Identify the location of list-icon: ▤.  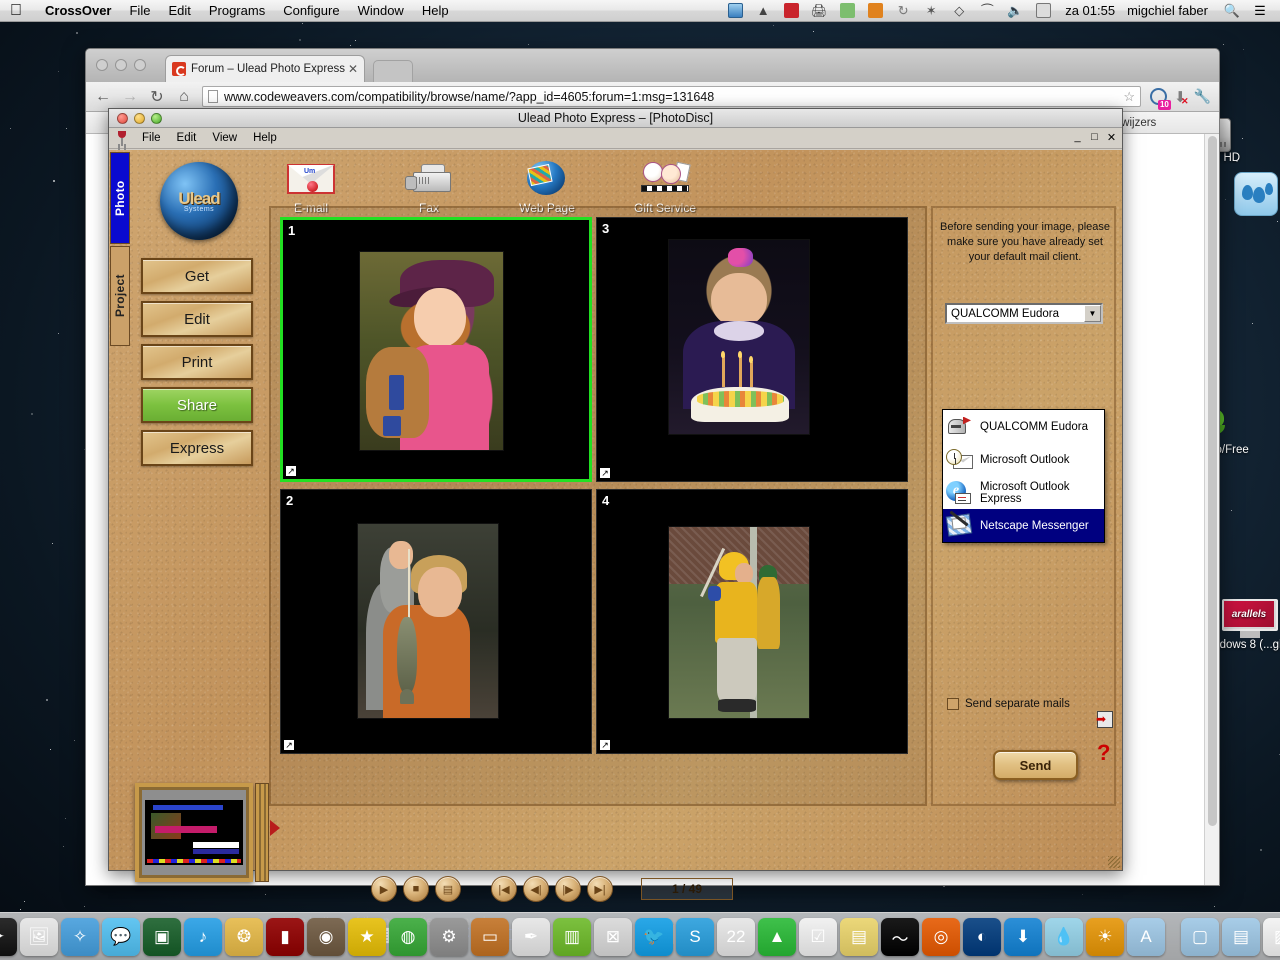
(448, 889).